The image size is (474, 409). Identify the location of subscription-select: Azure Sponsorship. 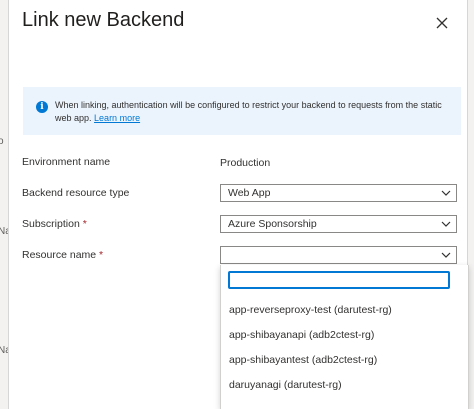
(338, 224).